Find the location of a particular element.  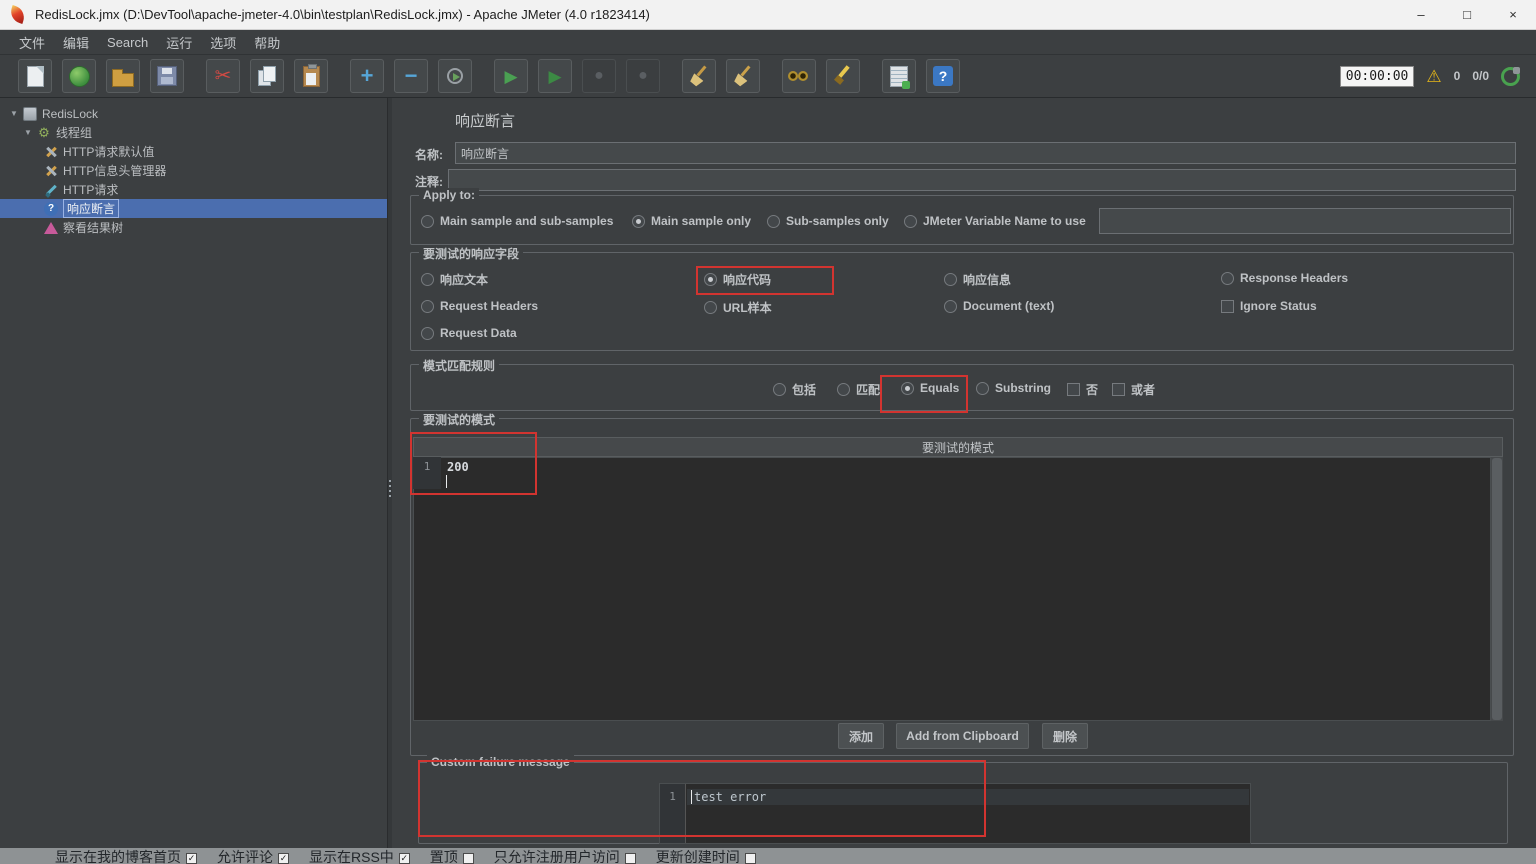

tree-label: HTTP信息头管理器 is located at coordinates (115, 171).